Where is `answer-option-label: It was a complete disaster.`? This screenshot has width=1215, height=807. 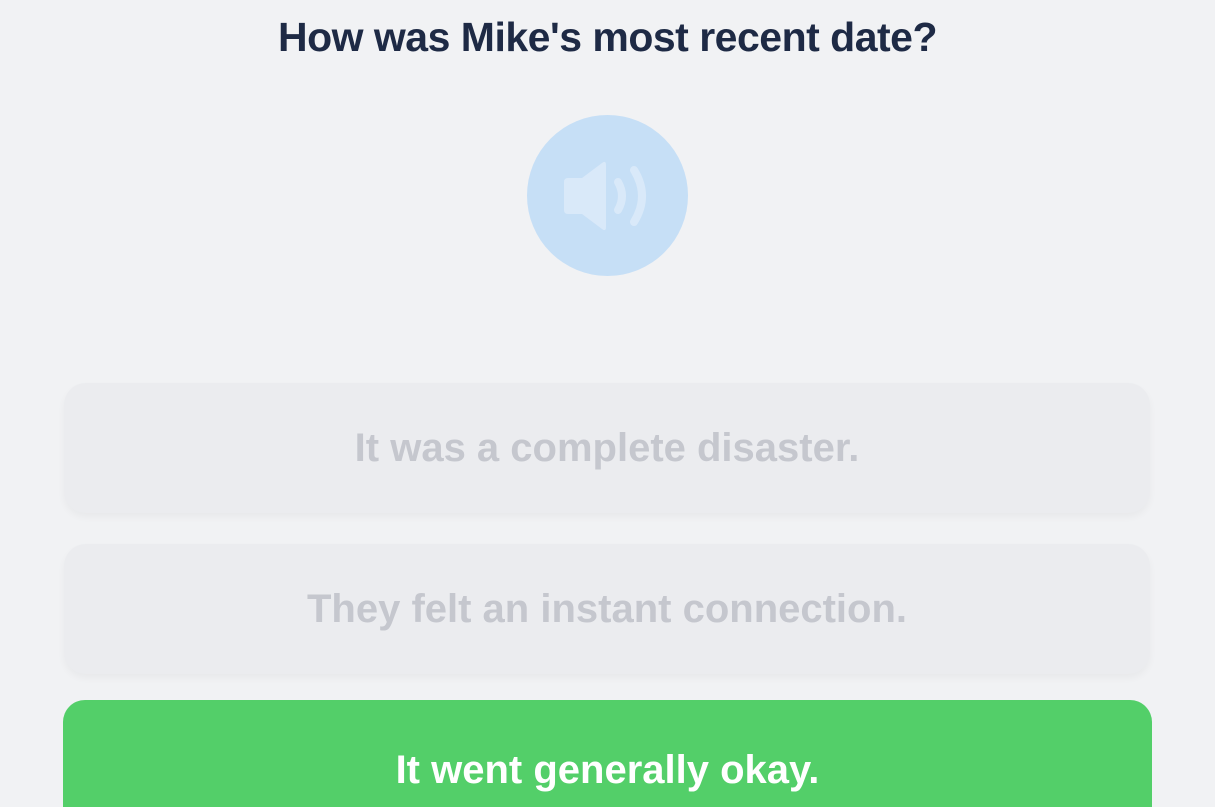 answer-option-label: It was a complete disaster. is located at coordinates (607, 447).